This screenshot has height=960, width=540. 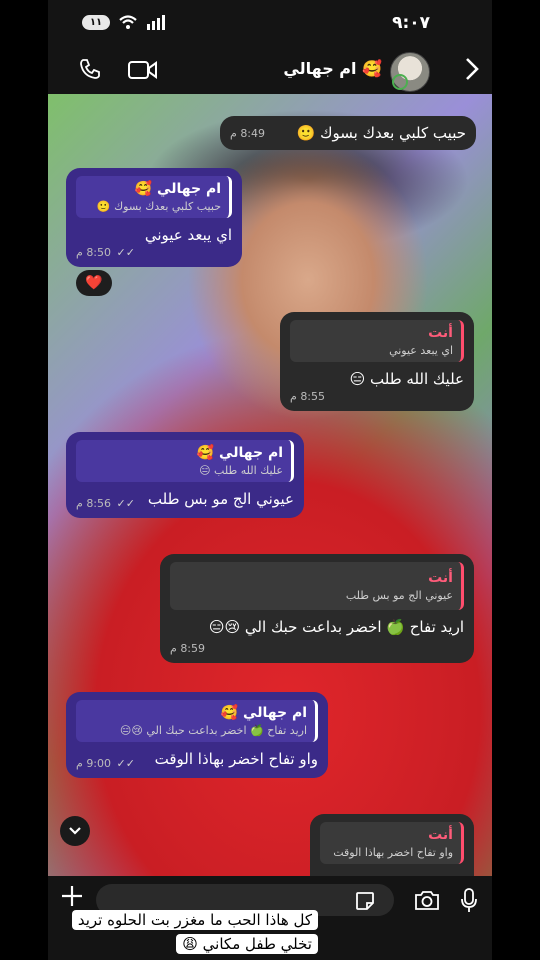 What do you see at coordinates (400, 82) in the screenshot?
I see `status-ring-icon` at bounding box center [400, 82].